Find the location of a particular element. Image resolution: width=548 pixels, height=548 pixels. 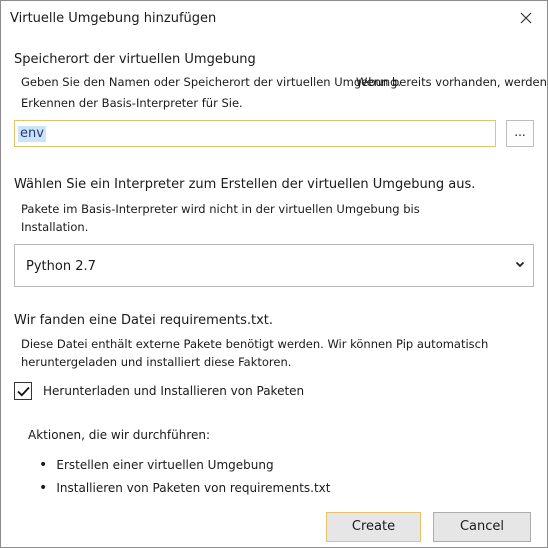

close-button is located at coordinates (526, 18).